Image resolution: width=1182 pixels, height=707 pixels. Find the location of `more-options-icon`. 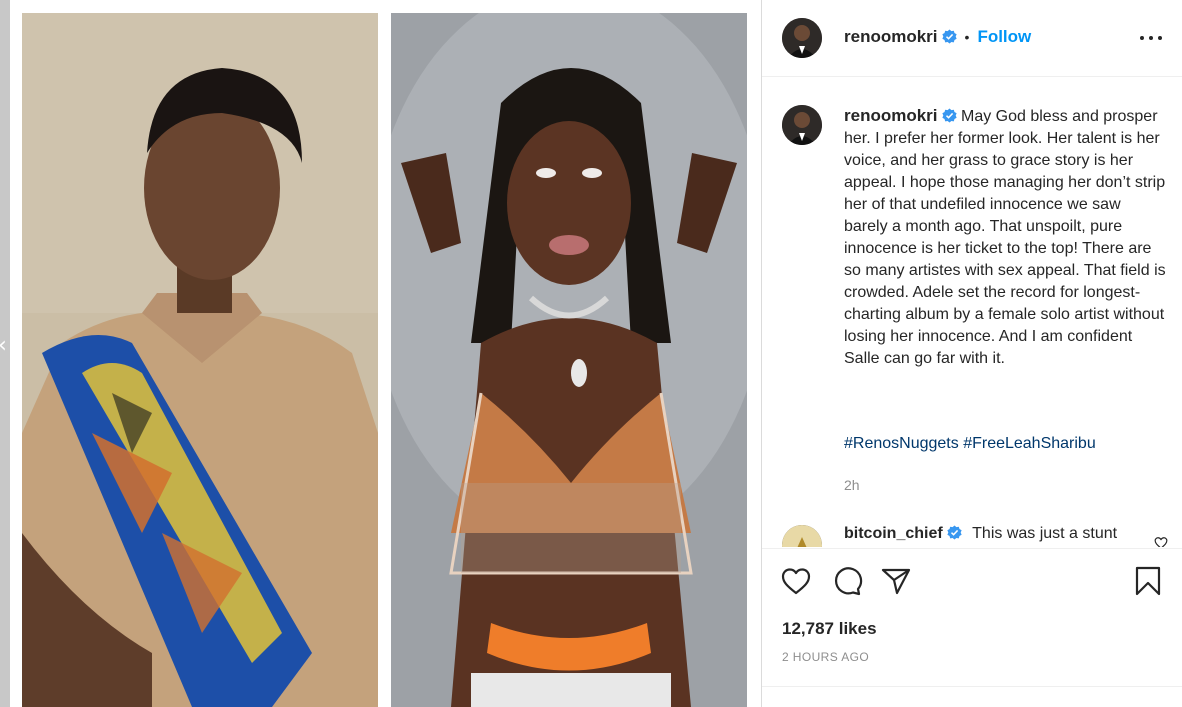

more-options-icon is located at coordinates (1152, 38).